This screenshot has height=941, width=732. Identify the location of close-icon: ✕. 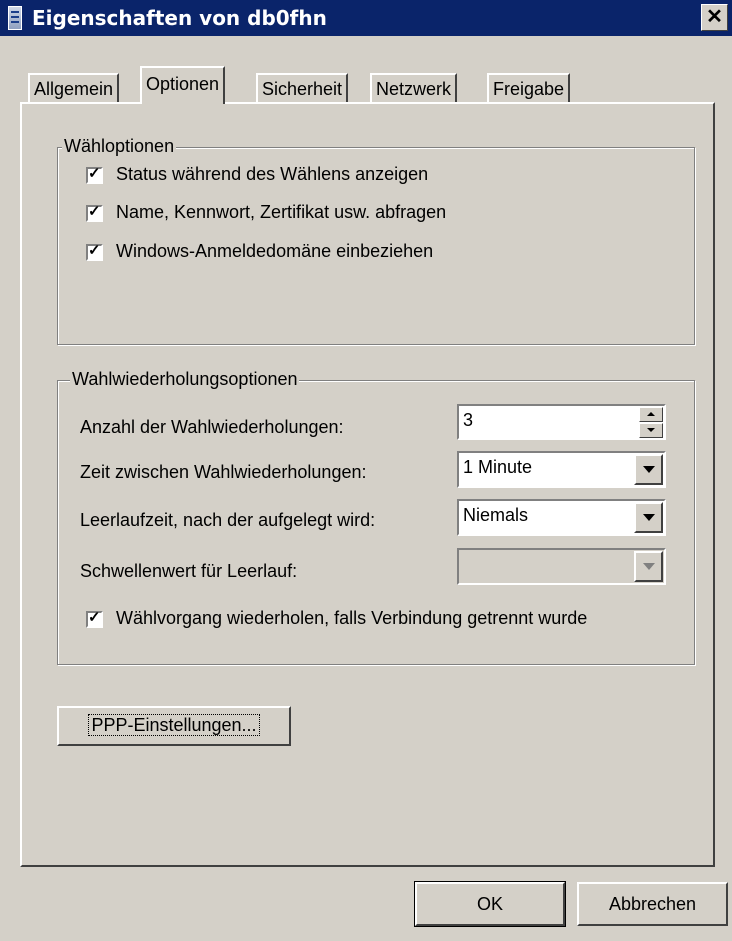
(714, 17).